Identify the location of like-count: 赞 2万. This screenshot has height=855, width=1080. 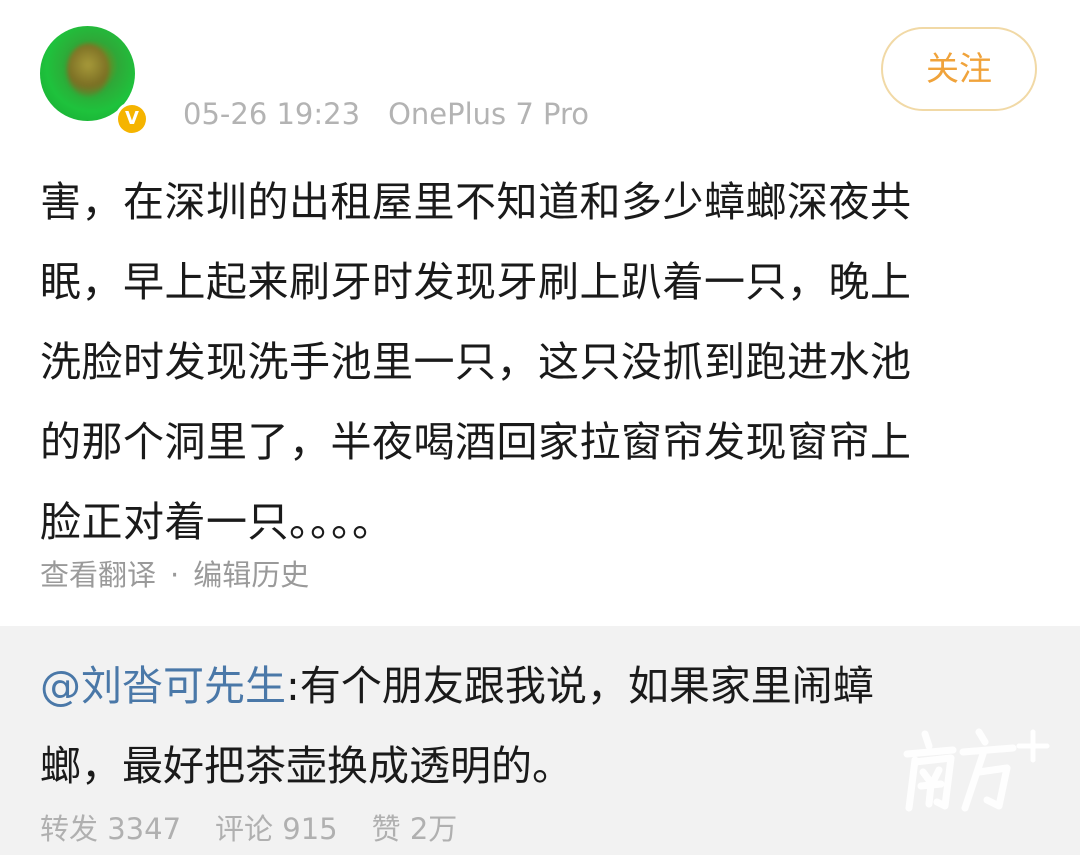
(415, 829).